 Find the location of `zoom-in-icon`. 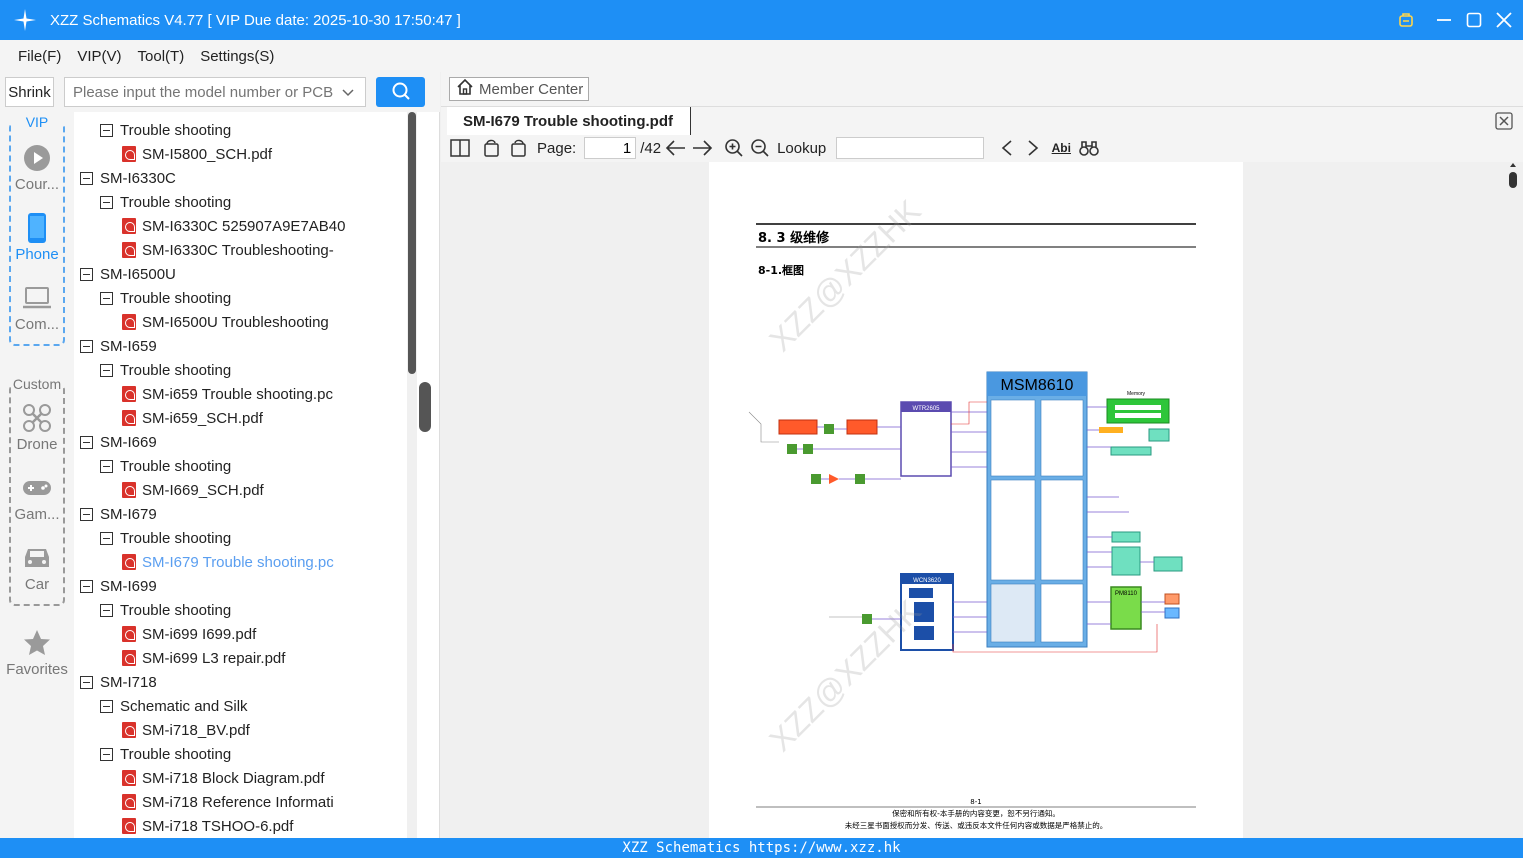

zoom-in-icon is located at coordinates (734, 148).